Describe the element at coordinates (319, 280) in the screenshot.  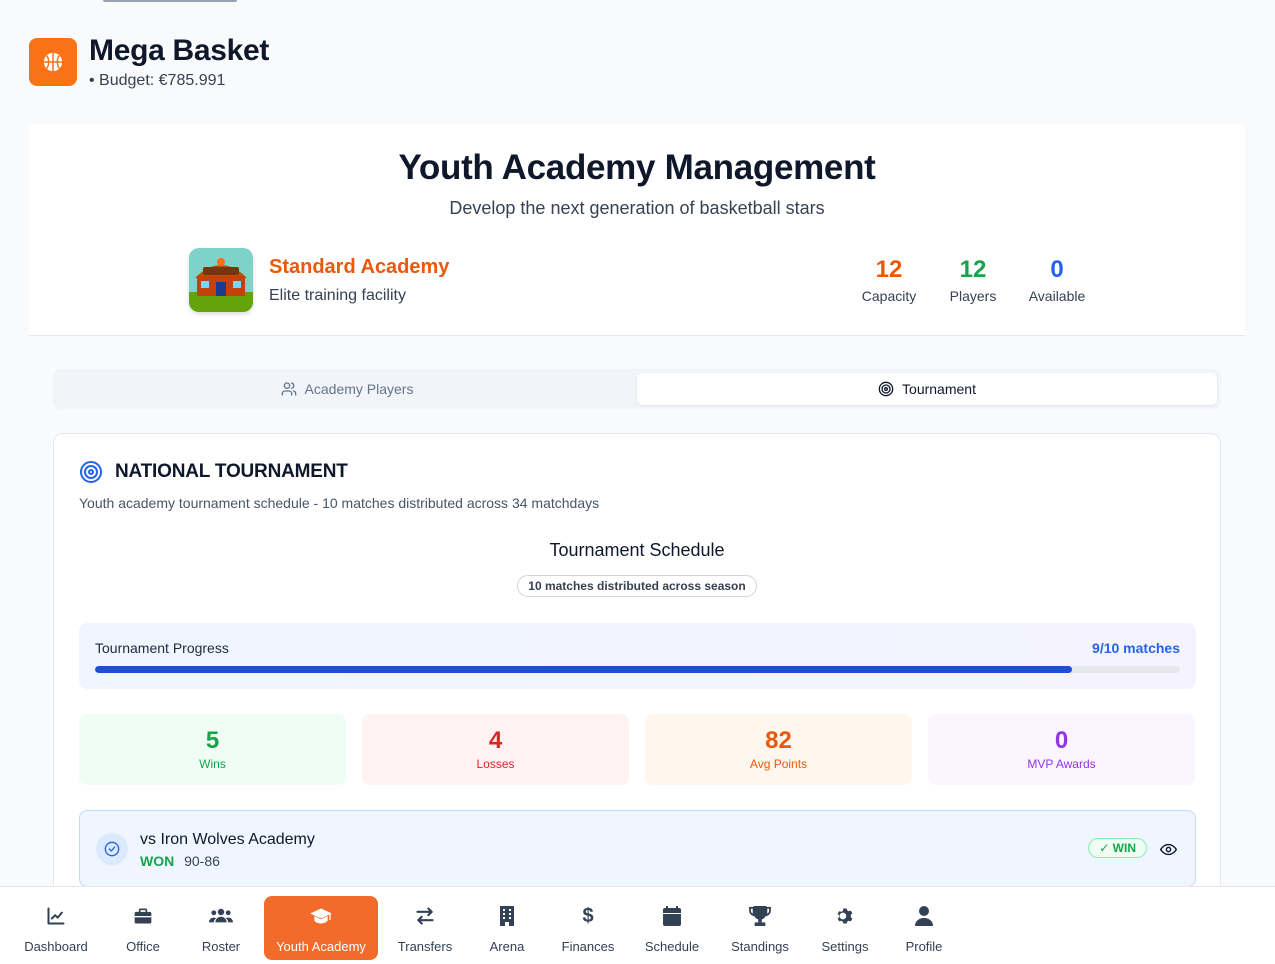
I see `academy-info: Standard Academy Elite training facility` at that location.